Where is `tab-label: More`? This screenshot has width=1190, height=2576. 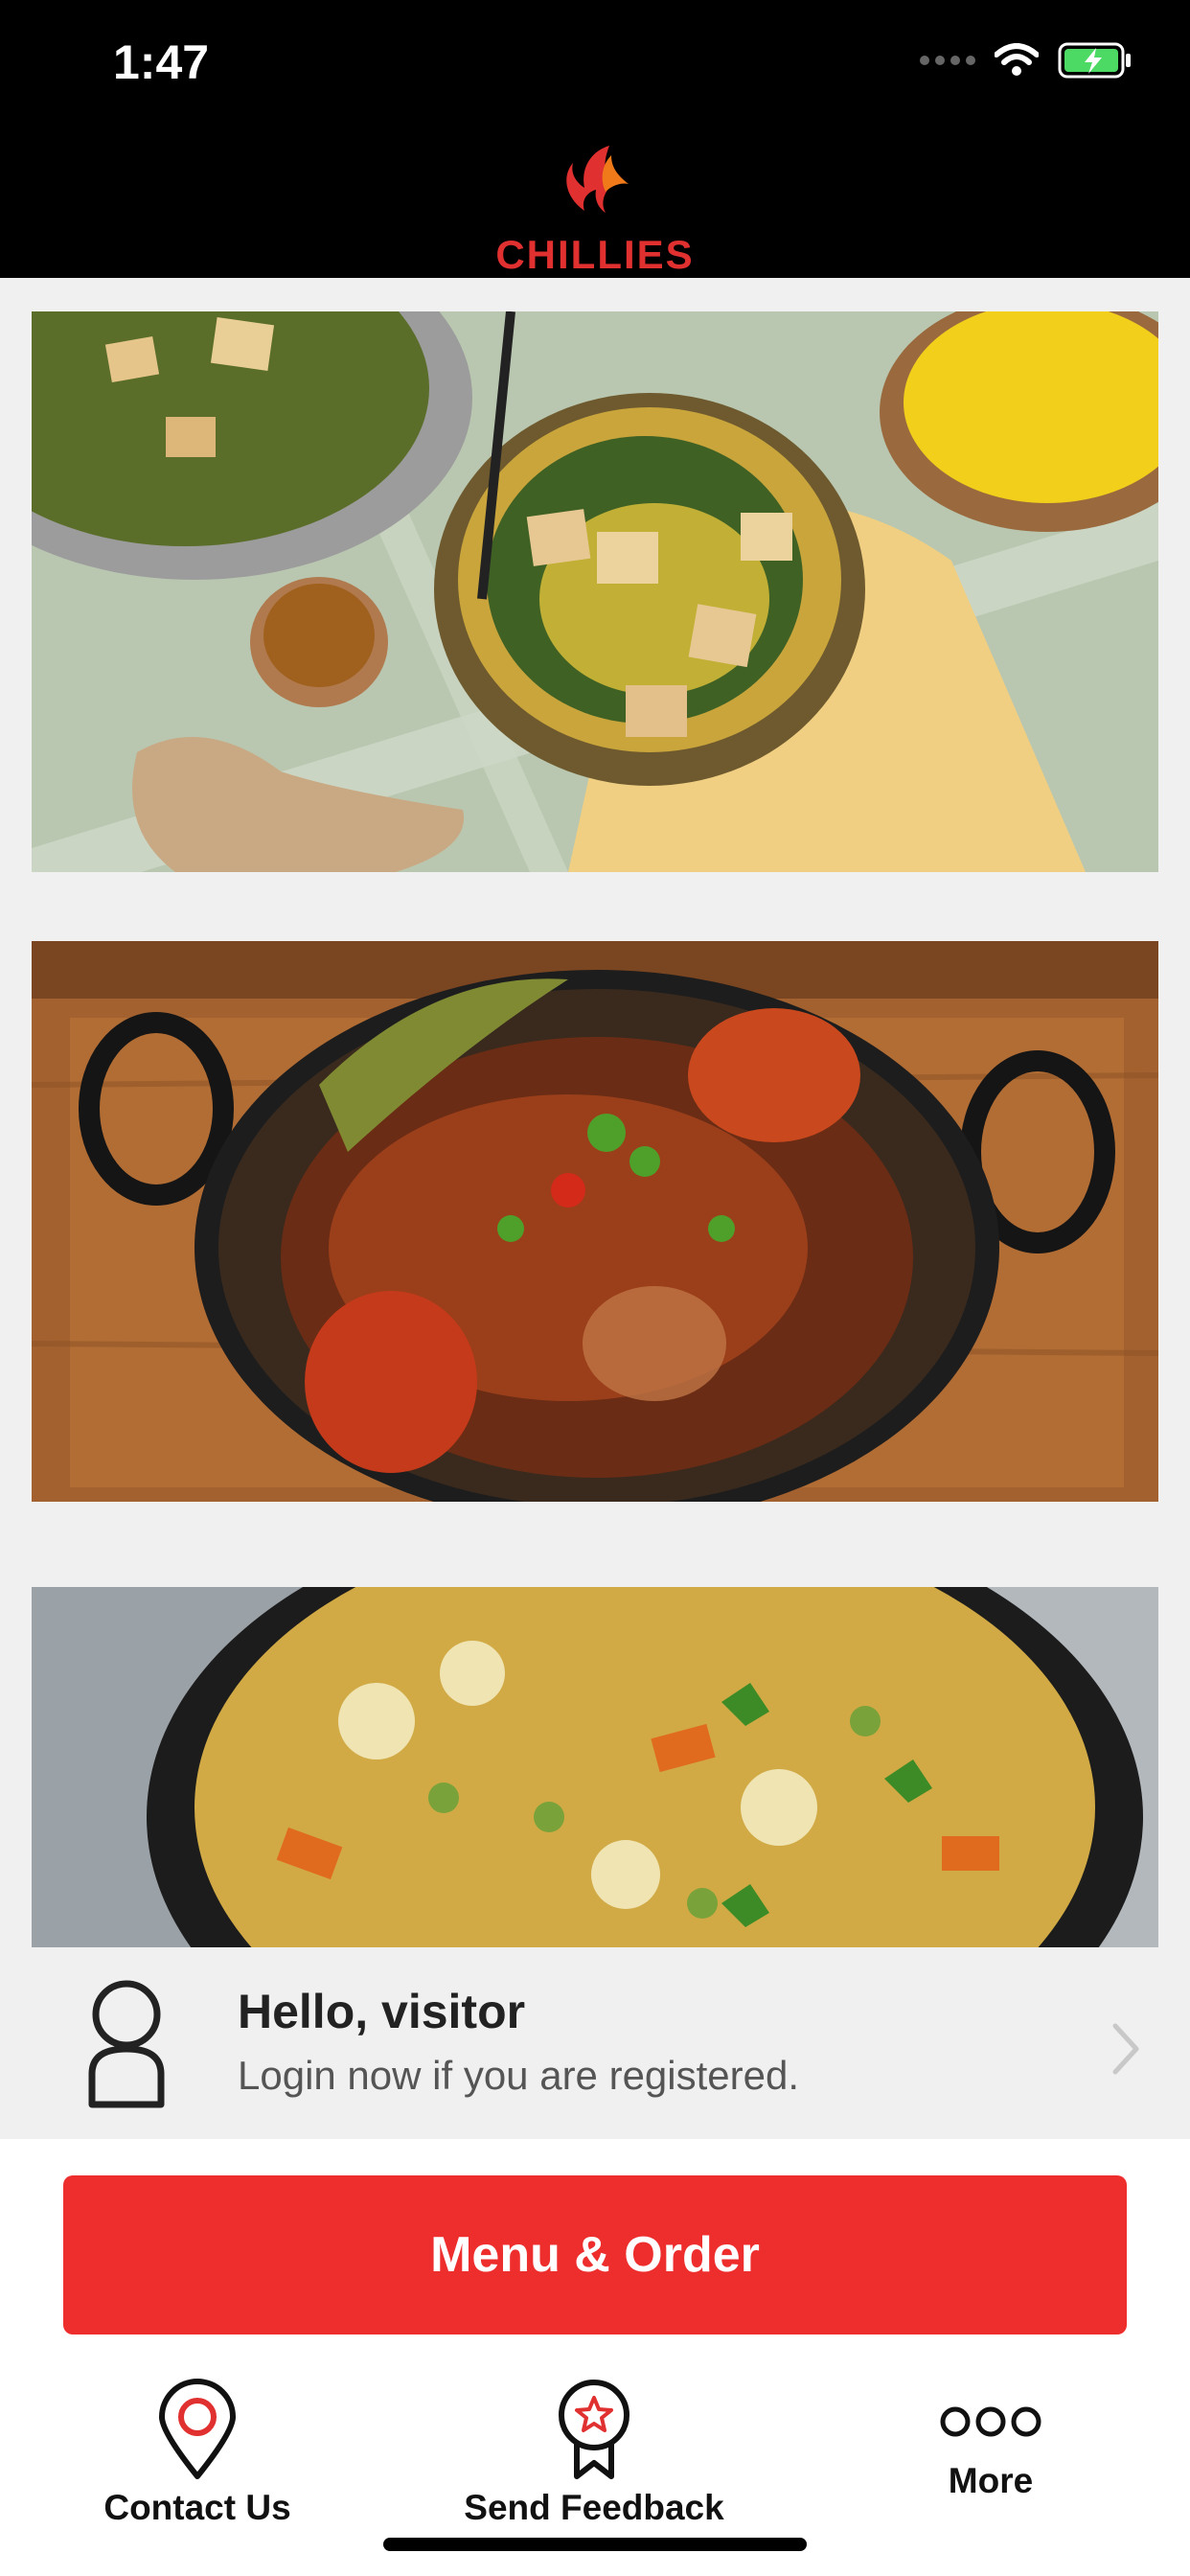
tab-label: More is located at coordinates (991, 2480).